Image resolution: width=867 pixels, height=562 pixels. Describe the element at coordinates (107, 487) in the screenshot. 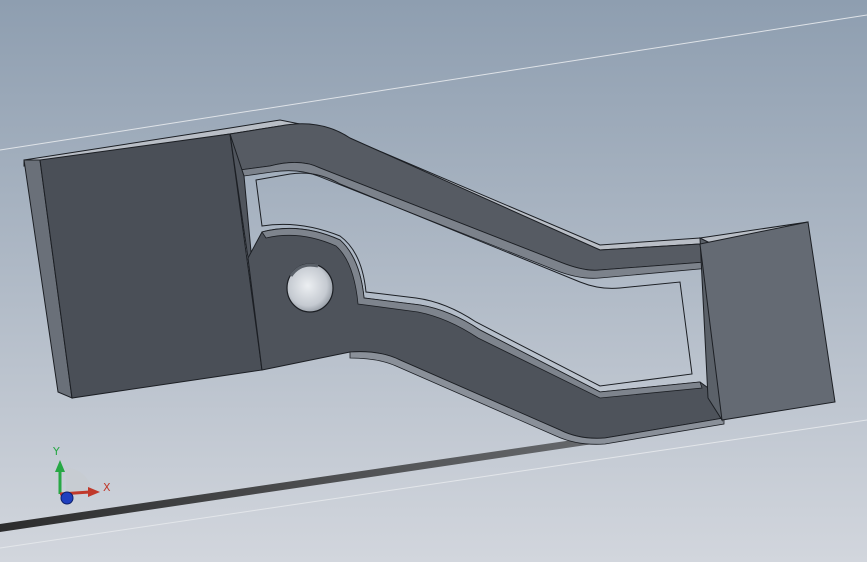

I see `triad-x-label: X` at that location.